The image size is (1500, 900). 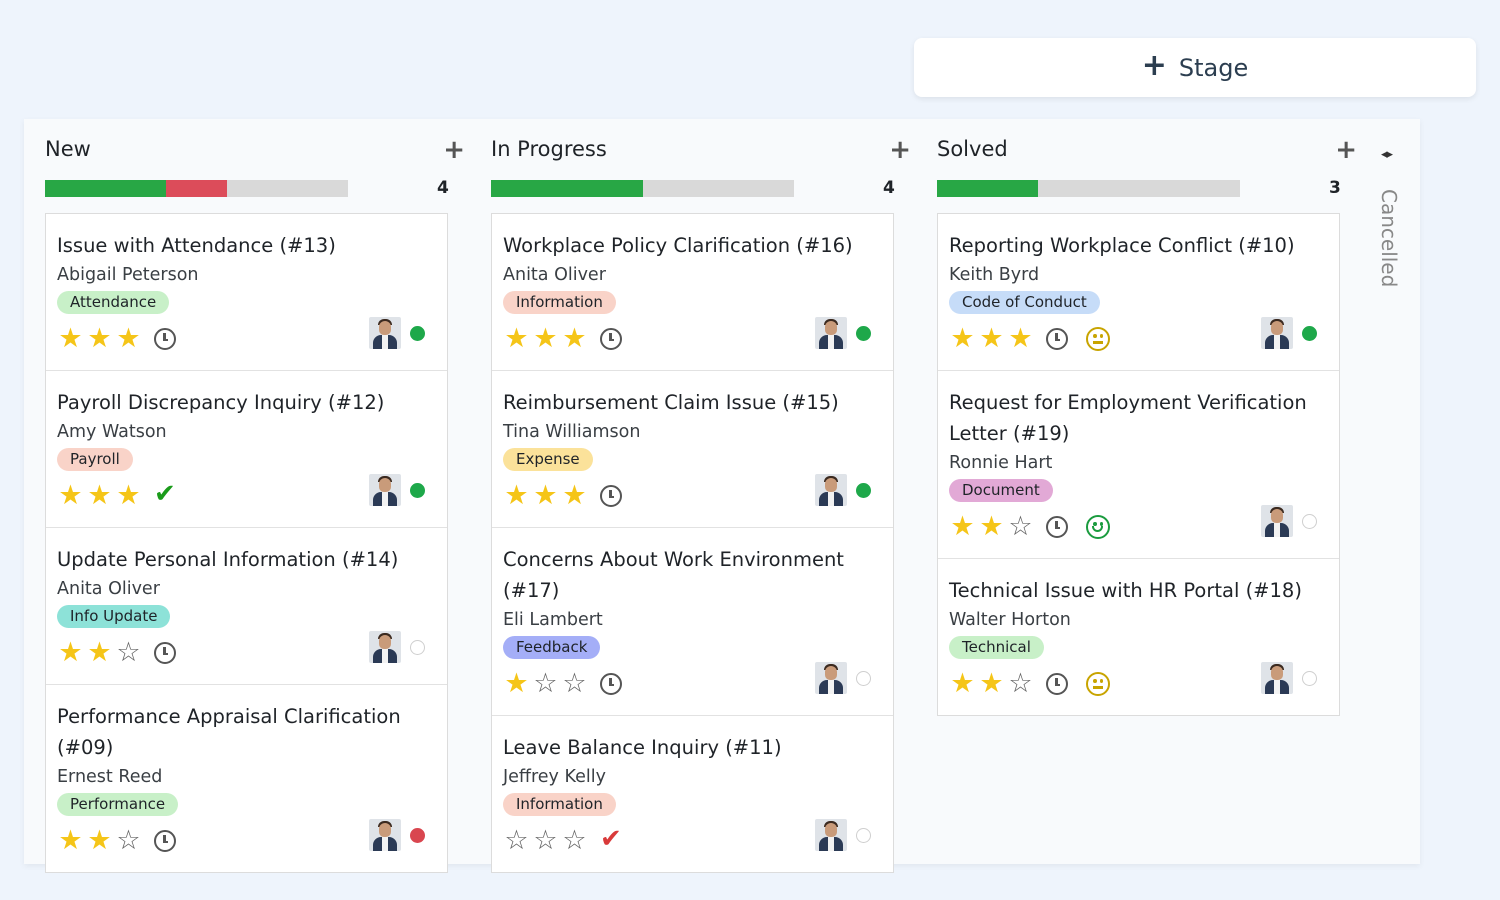 What do you see at coordinates (972, 149) in the screenshot?
I see `column-title: Solved` at bounding box center [972, 149].